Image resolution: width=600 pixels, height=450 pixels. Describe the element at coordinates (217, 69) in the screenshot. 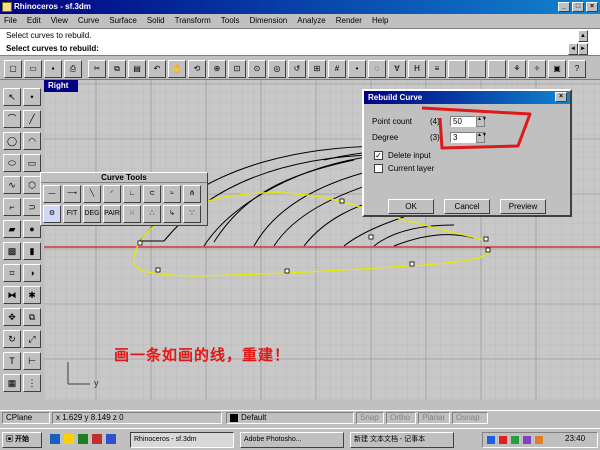

I see `zoom-icon: ⊕` at that location.